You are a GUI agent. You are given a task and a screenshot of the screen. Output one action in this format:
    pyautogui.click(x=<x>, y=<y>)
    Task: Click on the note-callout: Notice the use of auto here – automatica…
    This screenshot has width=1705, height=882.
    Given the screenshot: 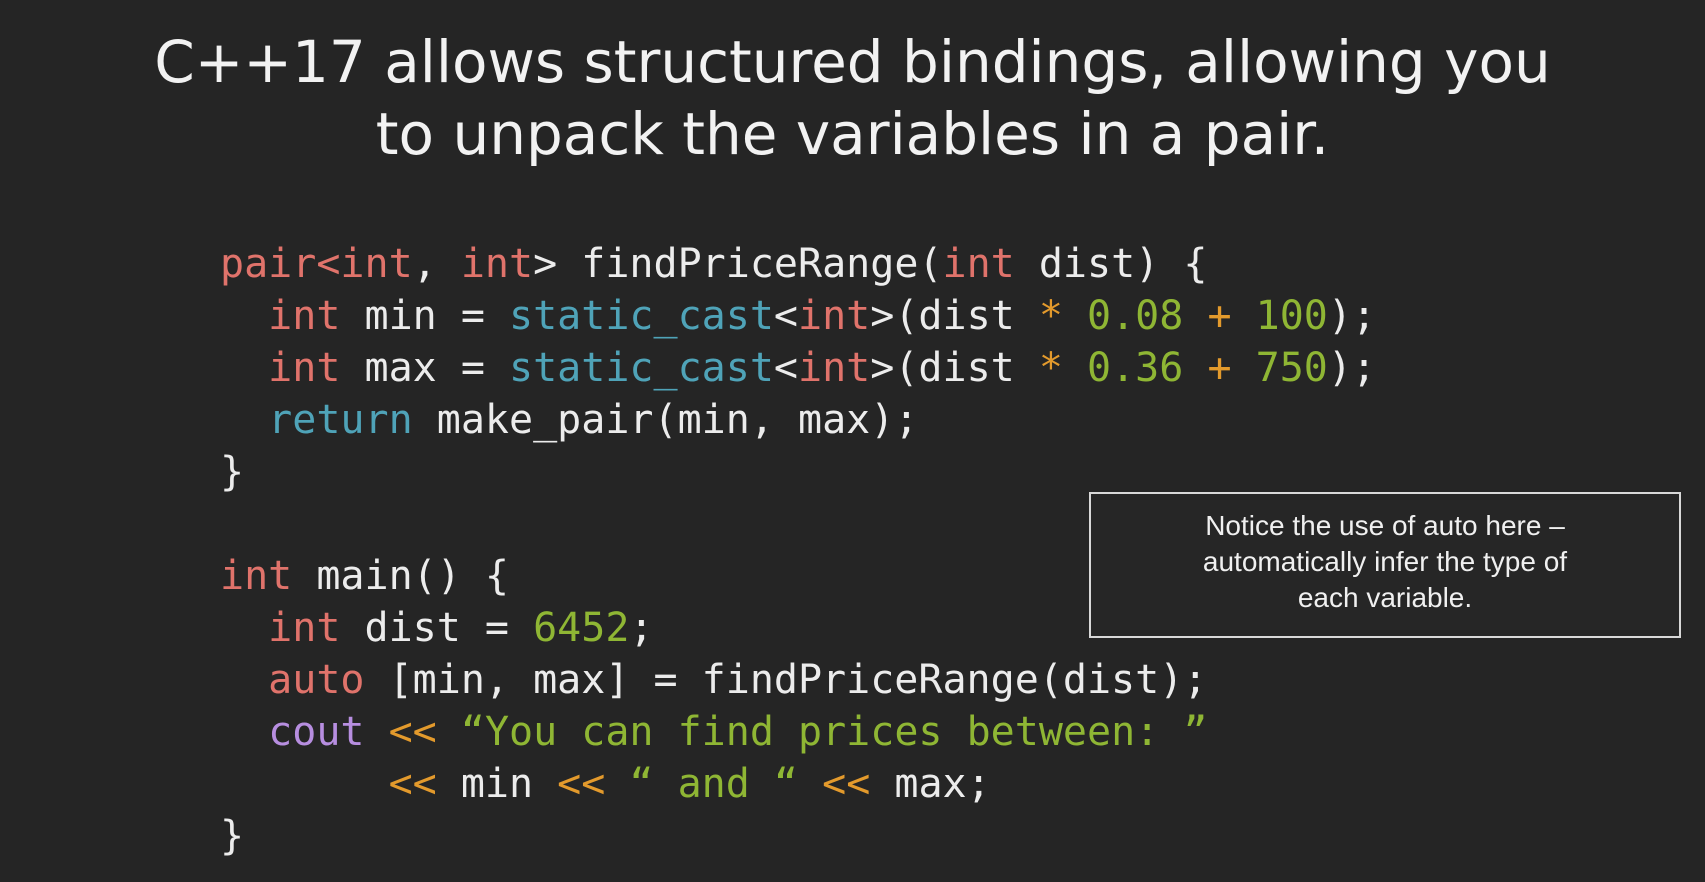 What is the action you would take?
    pyautogui.click(x=1385, y=565)
    